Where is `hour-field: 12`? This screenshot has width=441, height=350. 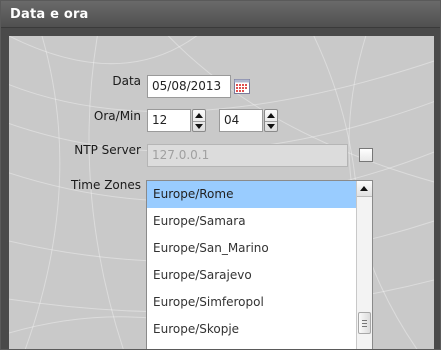
hour-field: 12 is located at coordinates (169, 120).